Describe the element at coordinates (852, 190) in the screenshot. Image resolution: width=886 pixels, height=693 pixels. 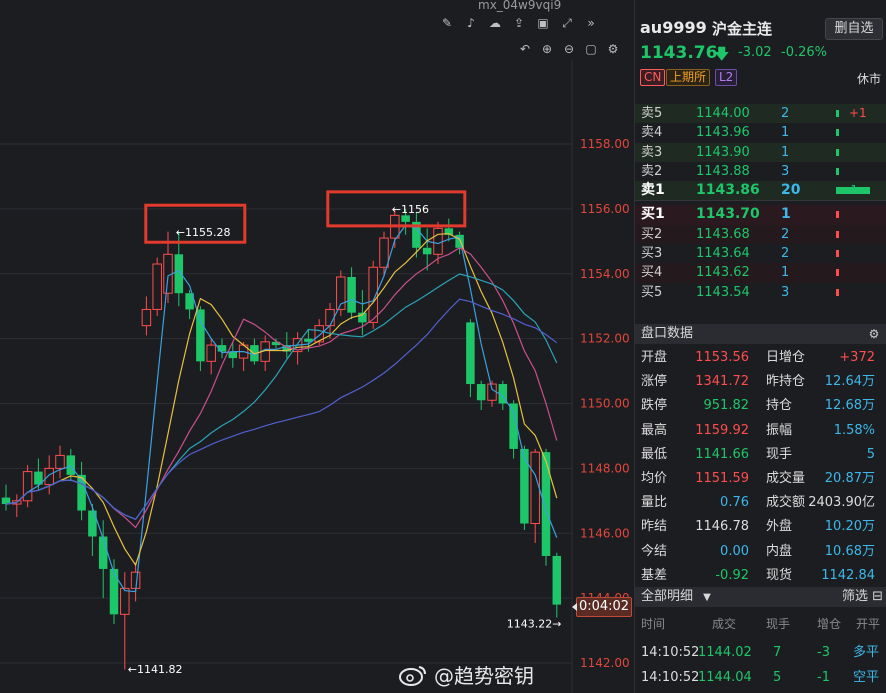
I see `book-delta: -1` at that location.